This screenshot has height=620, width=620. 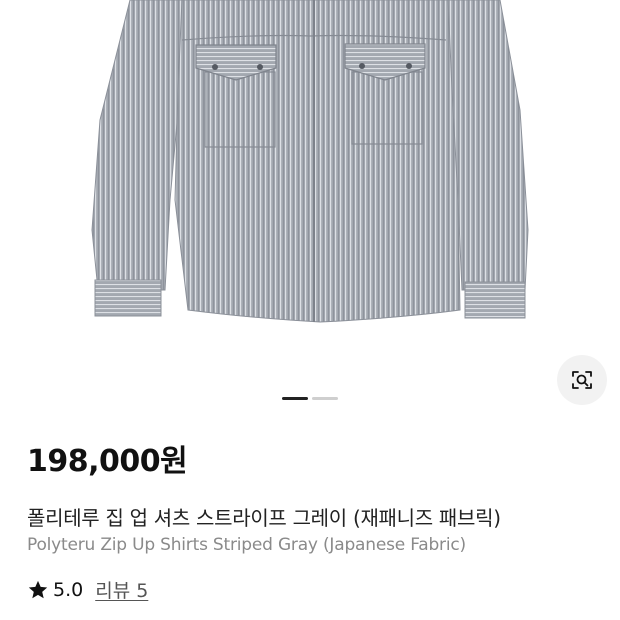 What do you see at coordinates (121, 589) in the screenshot?
I see `review-count-link: 리뷰 5` at bounding box center [121, 589].